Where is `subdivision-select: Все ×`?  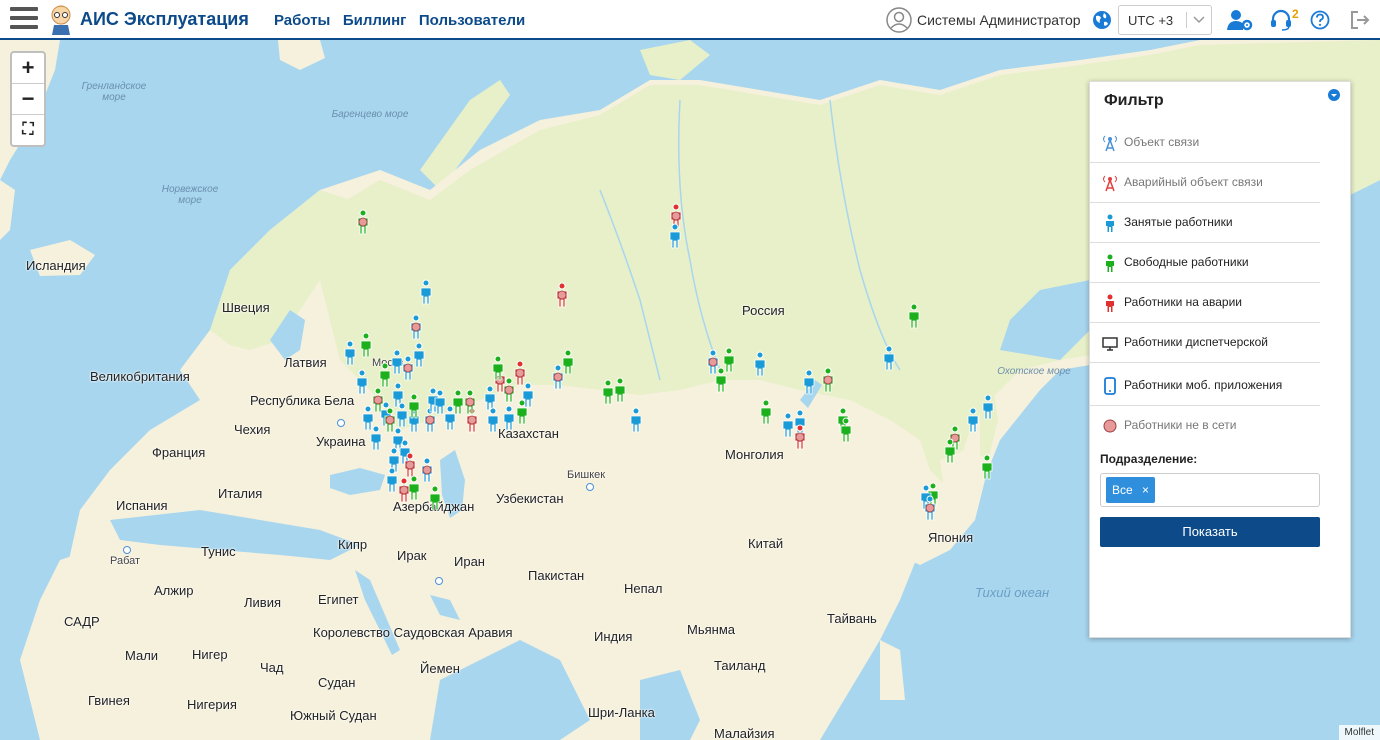
subdivision-select: Все × is located at coordinates (1210, 490).